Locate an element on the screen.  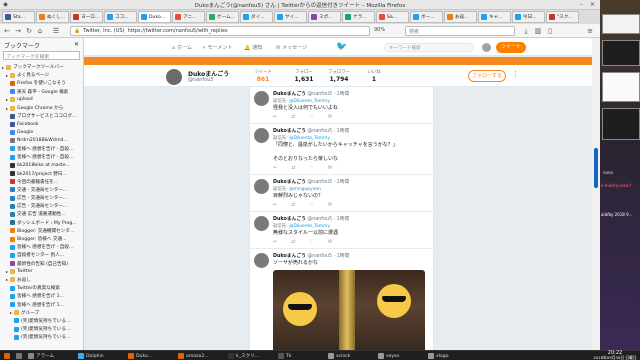
download-icon: ⤓ is located at coordinates (526, 31).